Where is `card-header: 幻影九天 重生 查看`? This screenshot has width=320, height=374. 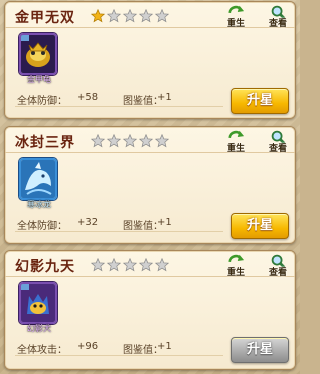
card-header: 幻影九天 重生 查看 is located at coordinates (150, 265).